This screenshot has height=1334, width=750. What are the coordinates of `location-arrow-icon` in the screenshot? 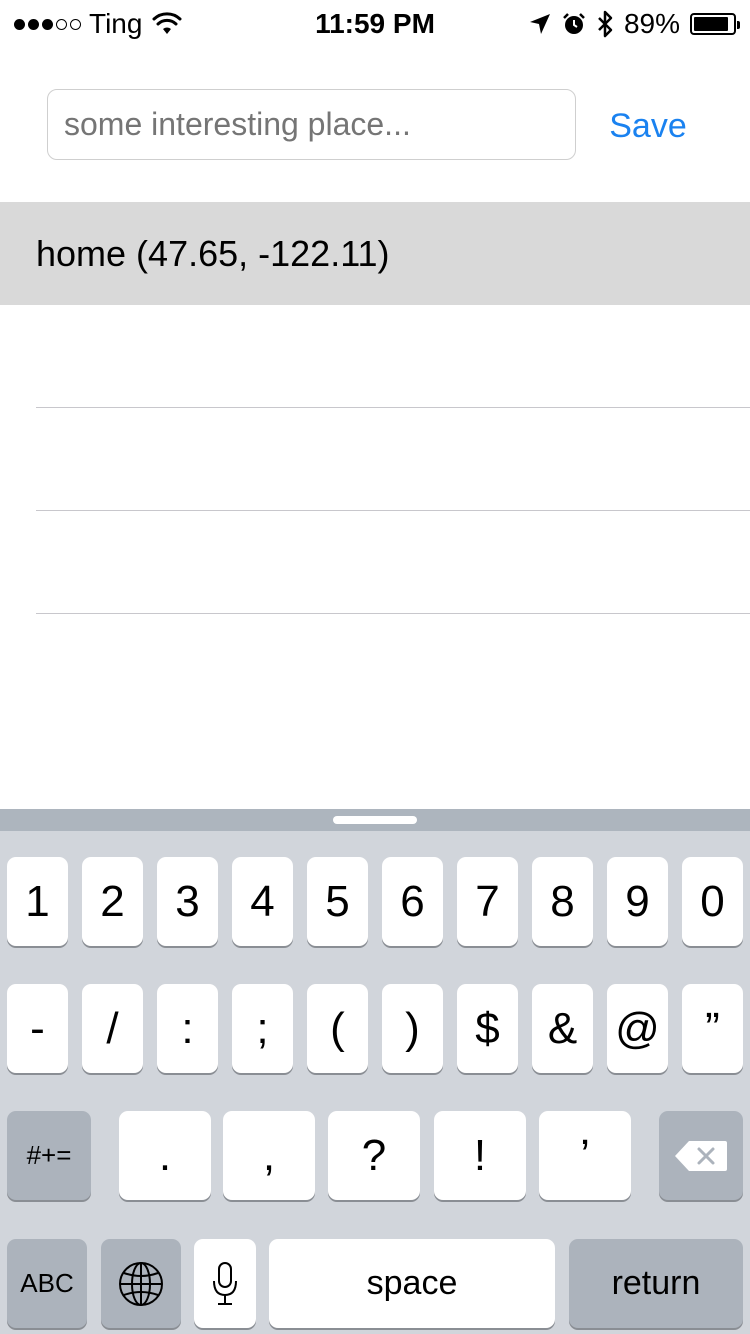 It's located at (539, 24).